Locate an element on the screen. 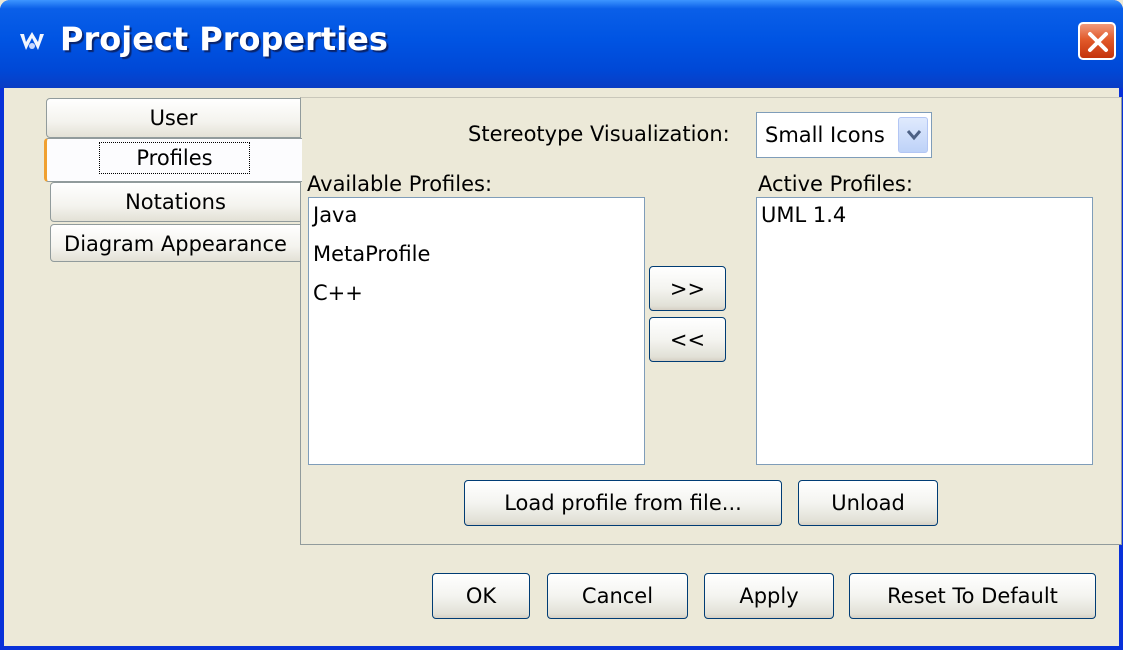  list-item: Java is located at coordinates (476, 217).